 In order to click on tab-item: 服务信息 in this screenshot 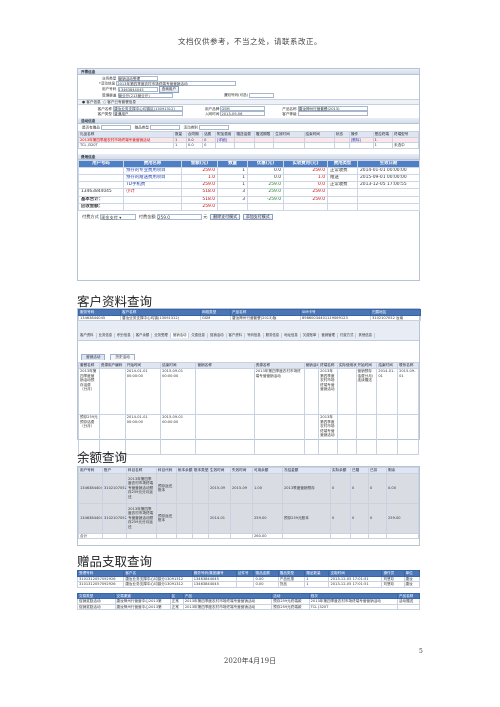, I will do `click(273, 335)`.